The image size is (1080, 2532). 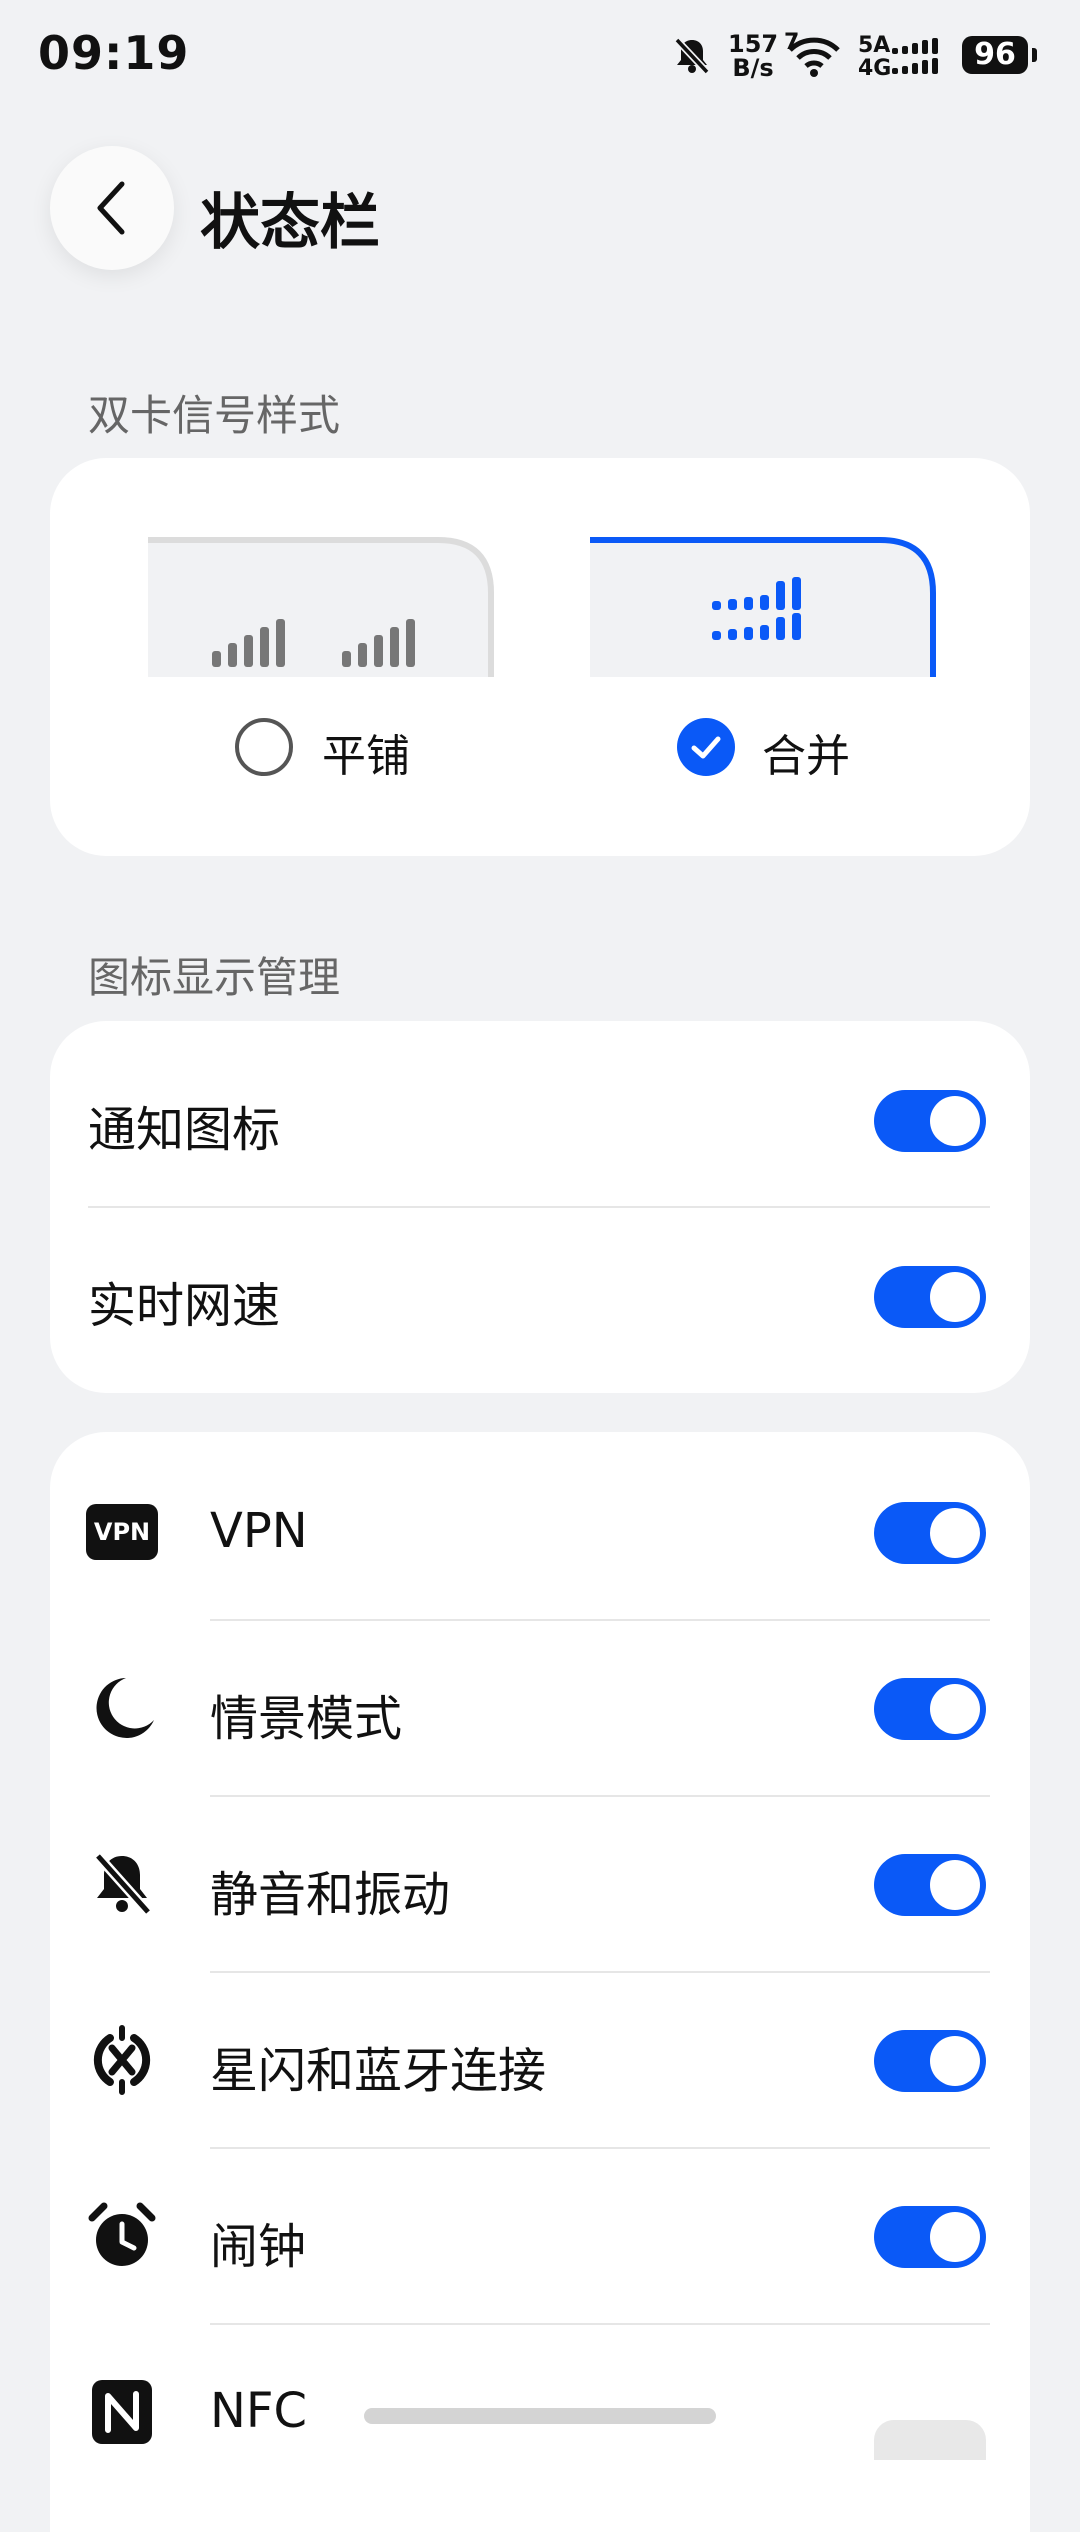 I want to click on row-label-notification-icons: 通知图标, so click(x=184, y=1130).